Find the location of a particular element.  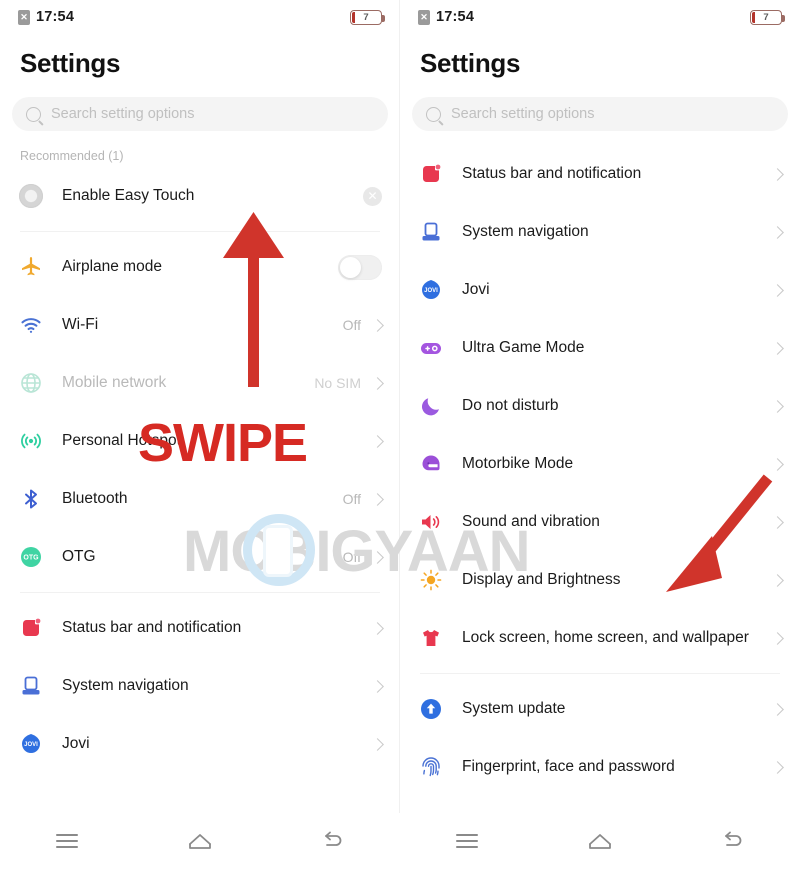

list-item-wifi: Wi-Fi Off is located at coordinates (200, 325).